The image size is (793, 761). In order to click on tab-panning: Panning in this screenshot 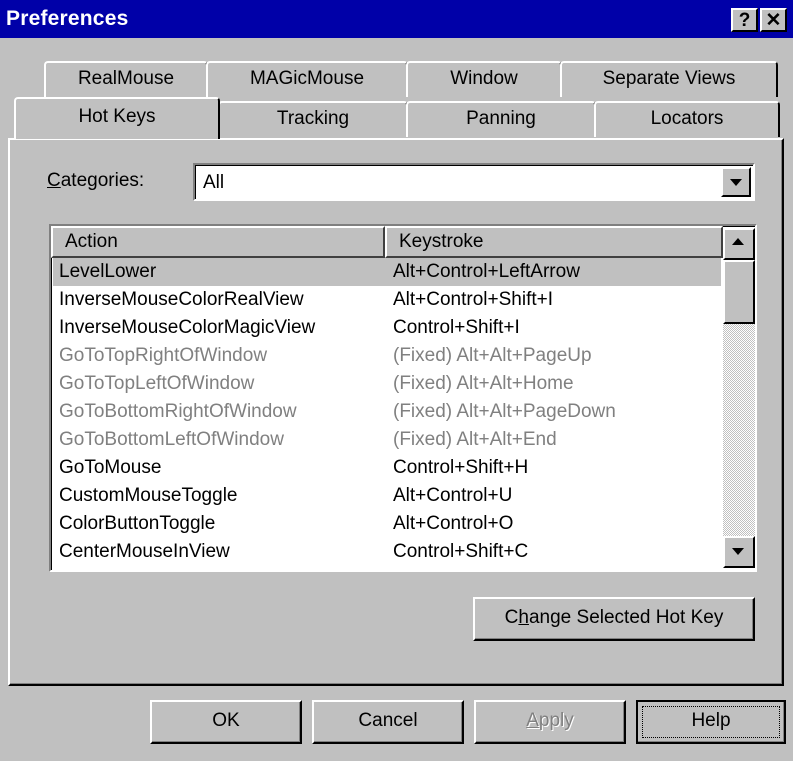, I will do `click(501, 119)`.